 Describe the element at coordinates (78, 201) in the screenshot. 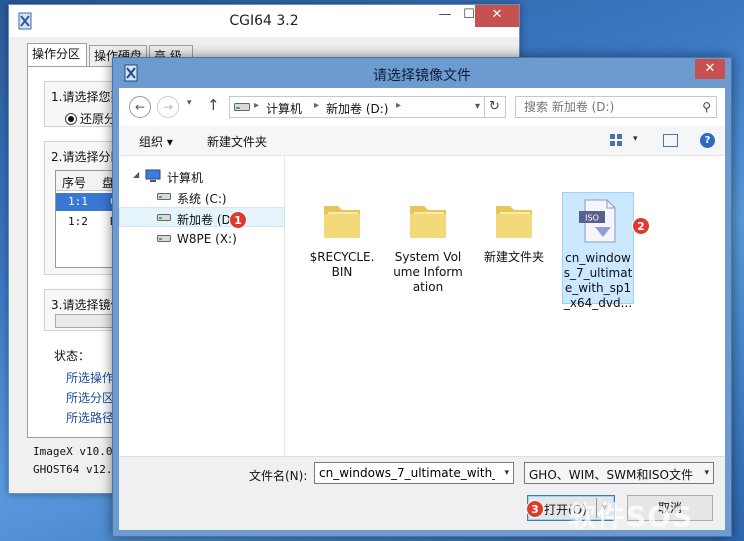

I see `row-index: 1:1` at that location.